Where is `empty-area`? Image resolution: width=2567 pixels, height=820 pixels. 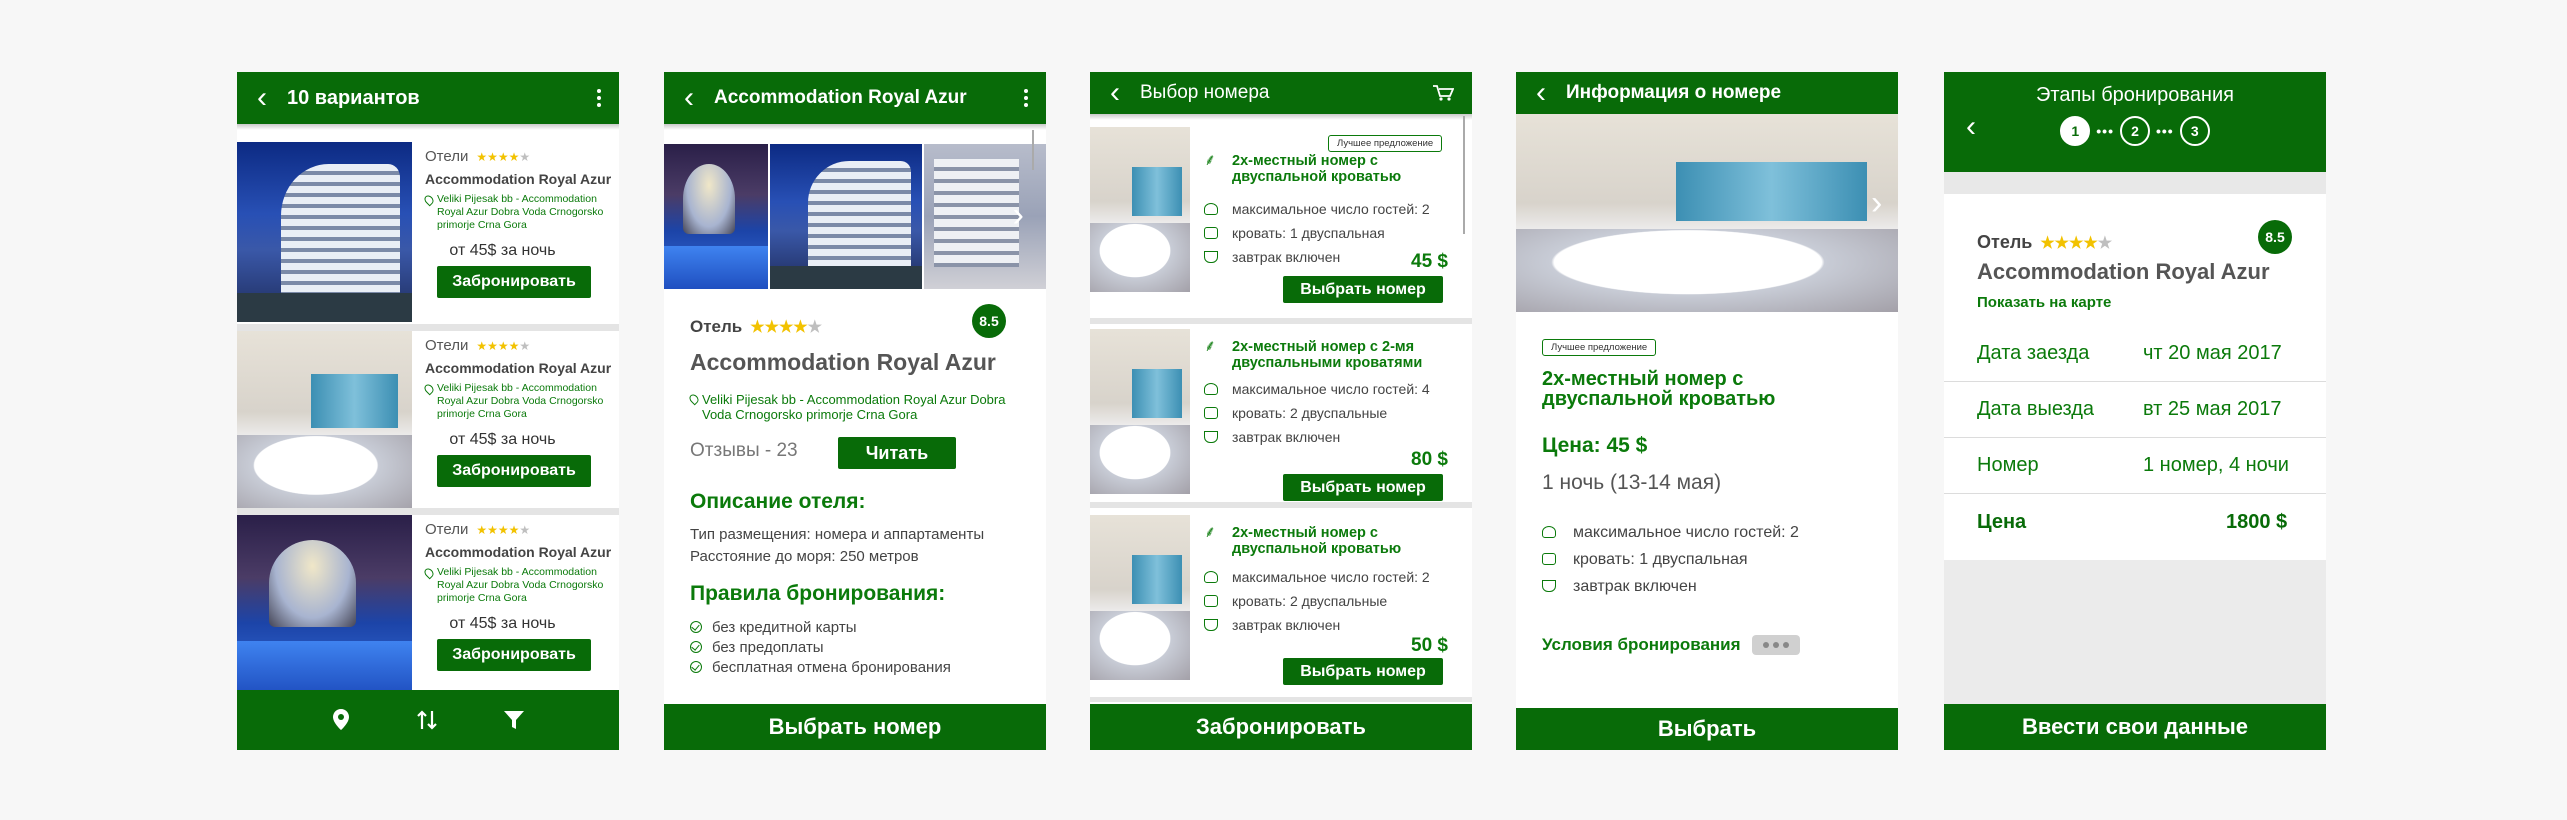 empty-area is located at coordinates (2135, 634).